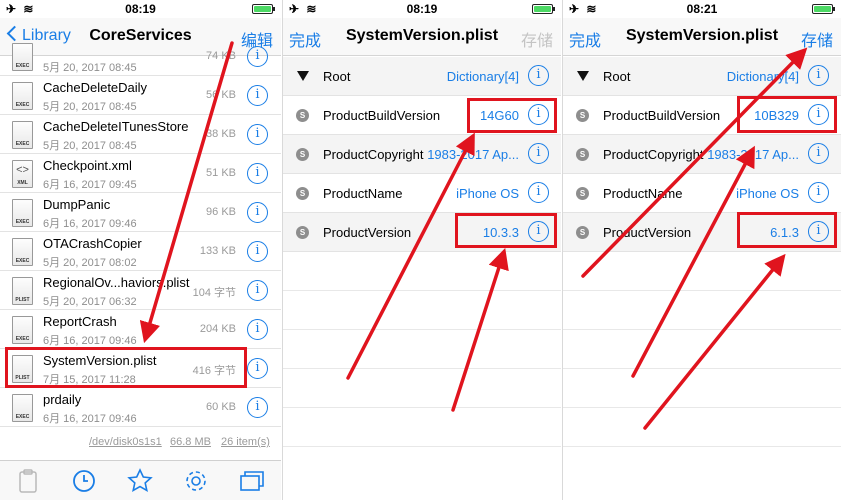 The image size is (841, 500). I want to click on file-size: 60 KB, so click(221, 407).